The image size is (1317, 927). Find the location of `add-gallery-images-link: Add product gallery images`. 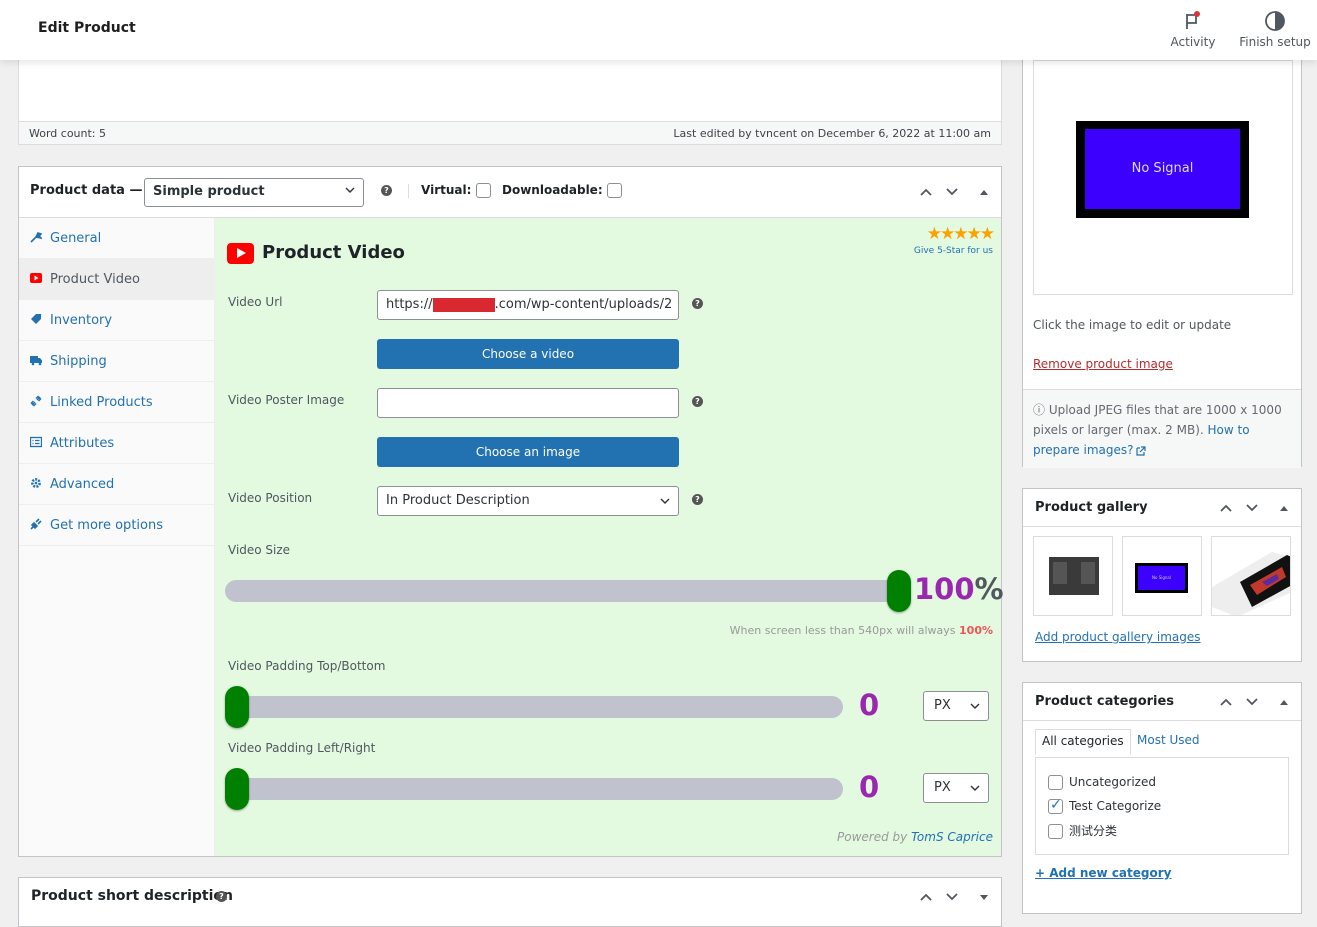

add-gallery-images-link: Add product gallery images is located at coordinates (1118, 637).